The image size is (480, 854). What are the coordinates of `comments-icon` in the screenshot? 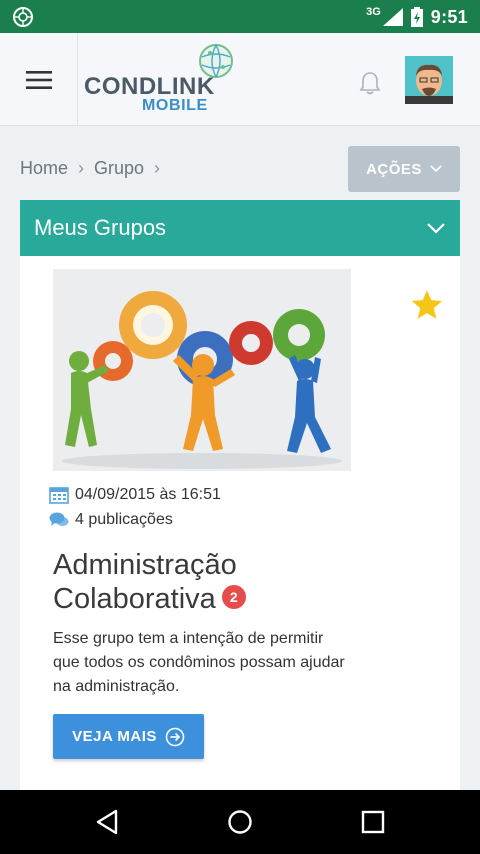 It's located at (59, 519).